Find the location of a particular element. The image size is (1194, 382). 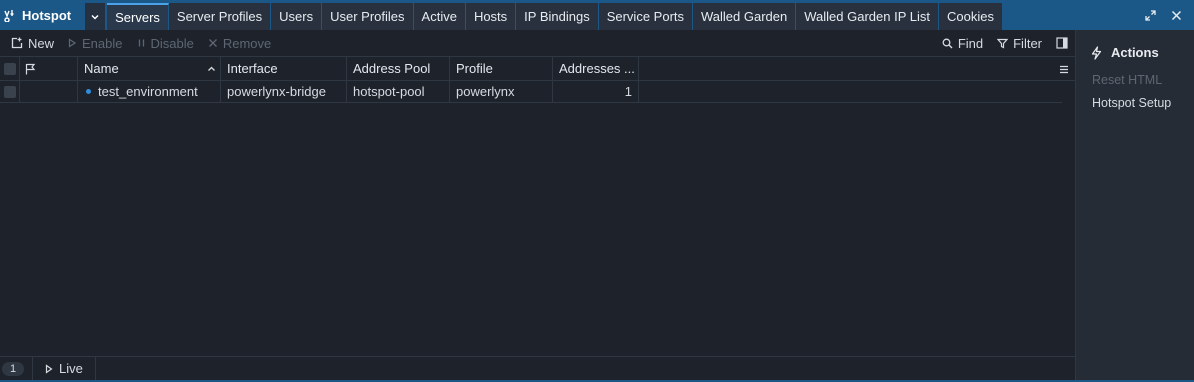

tab-hosts: Hosts is located at coordinates (491, 16).